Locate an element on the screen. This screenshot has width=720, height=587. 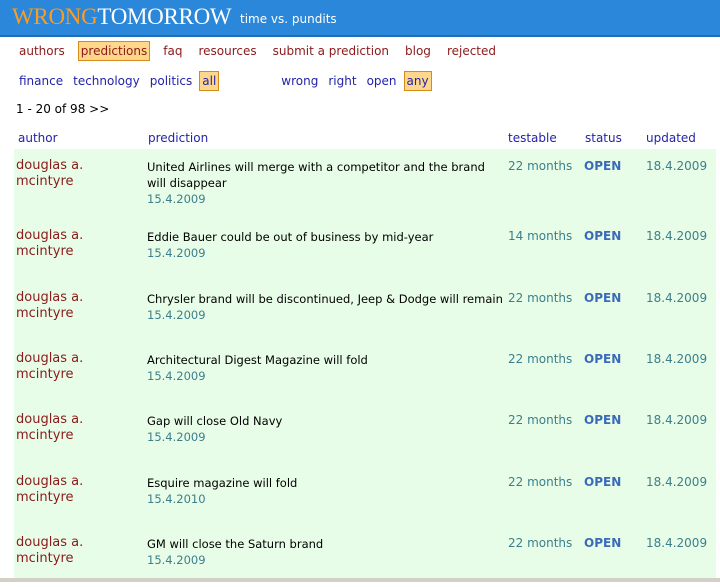
logo-wrong: WRONG is located at coordinates (55, 16).